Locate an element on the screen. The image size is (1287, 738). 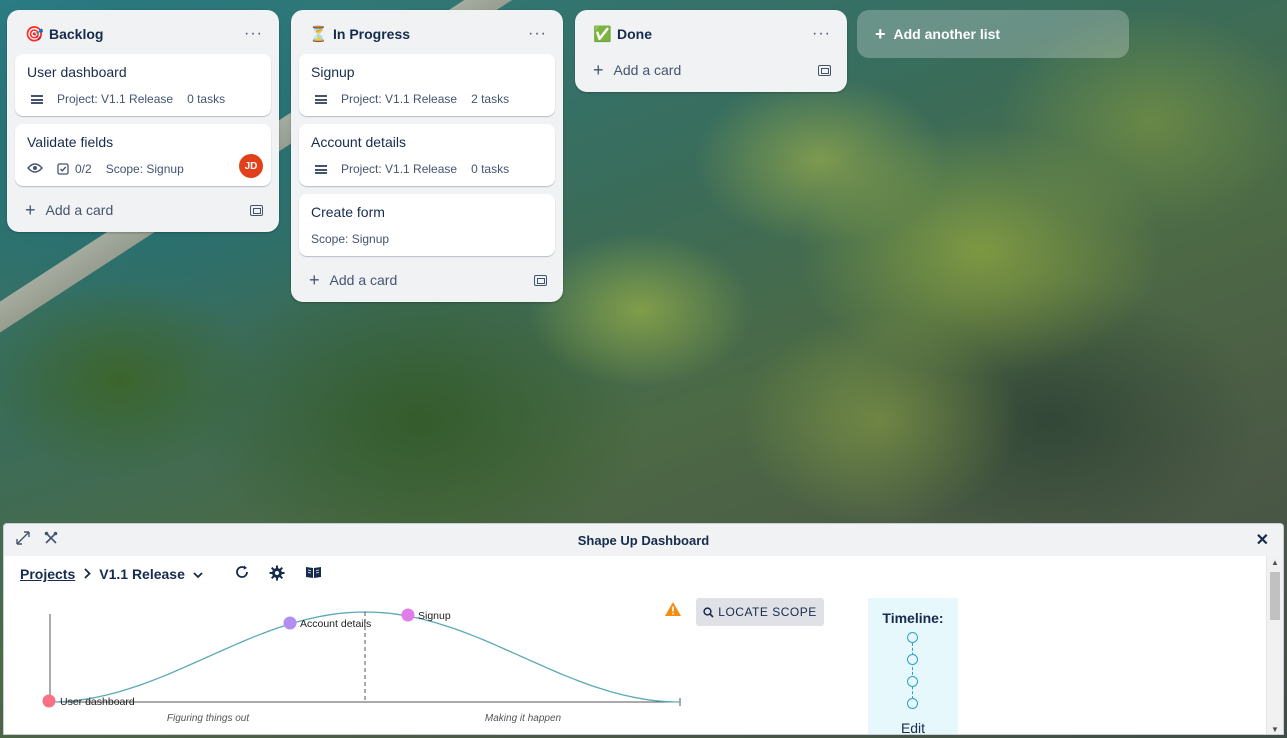
hill-point-user-dashboard is located at coordinates (49, 701).